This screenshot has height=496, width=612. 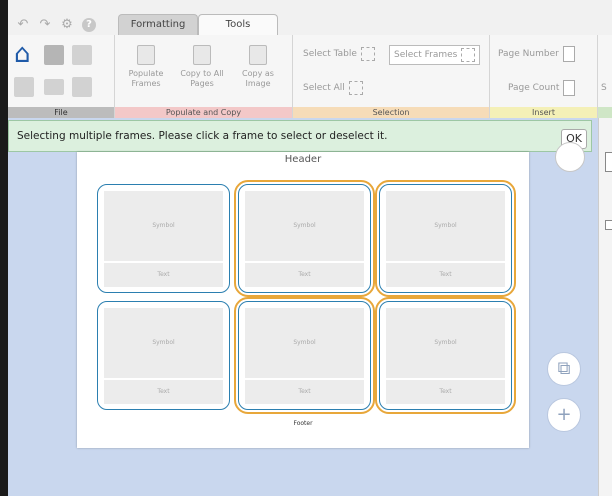 I want to click on select-all-button: Select All, so click(x=333, y=89).